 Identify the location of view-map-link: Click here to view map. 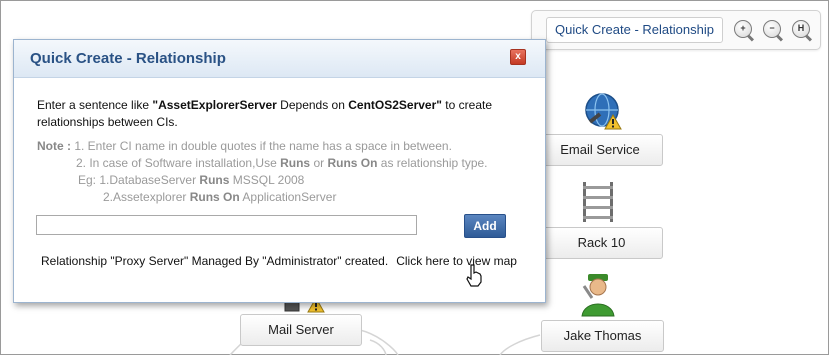
(456, 261).